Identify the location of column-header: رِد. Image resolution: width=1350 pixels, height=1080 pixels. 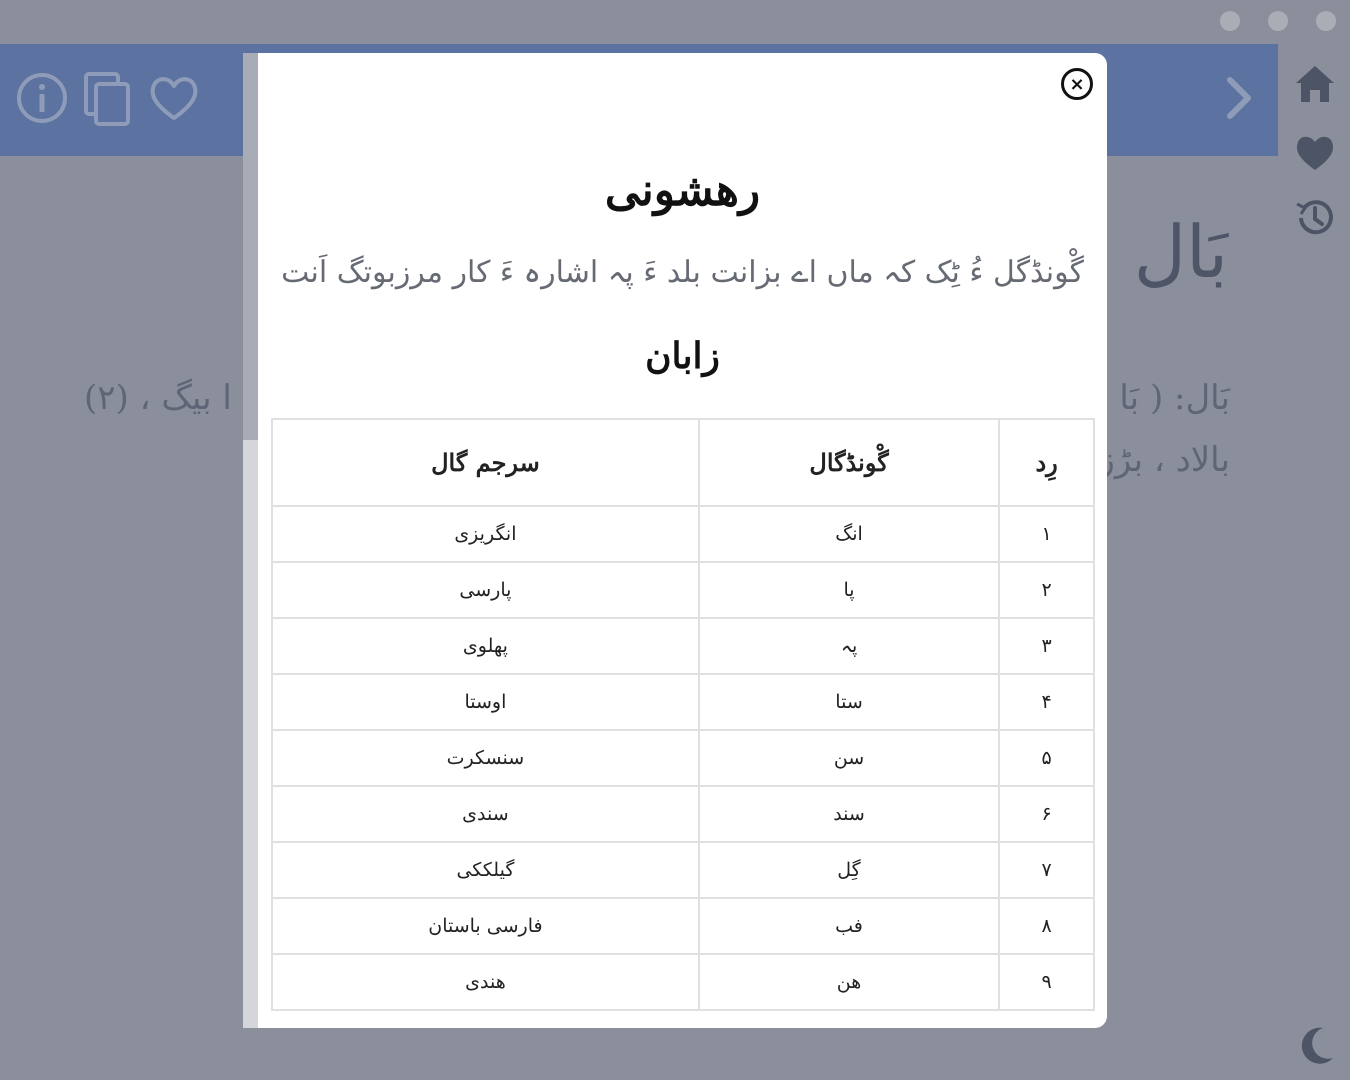
(1046, 462).